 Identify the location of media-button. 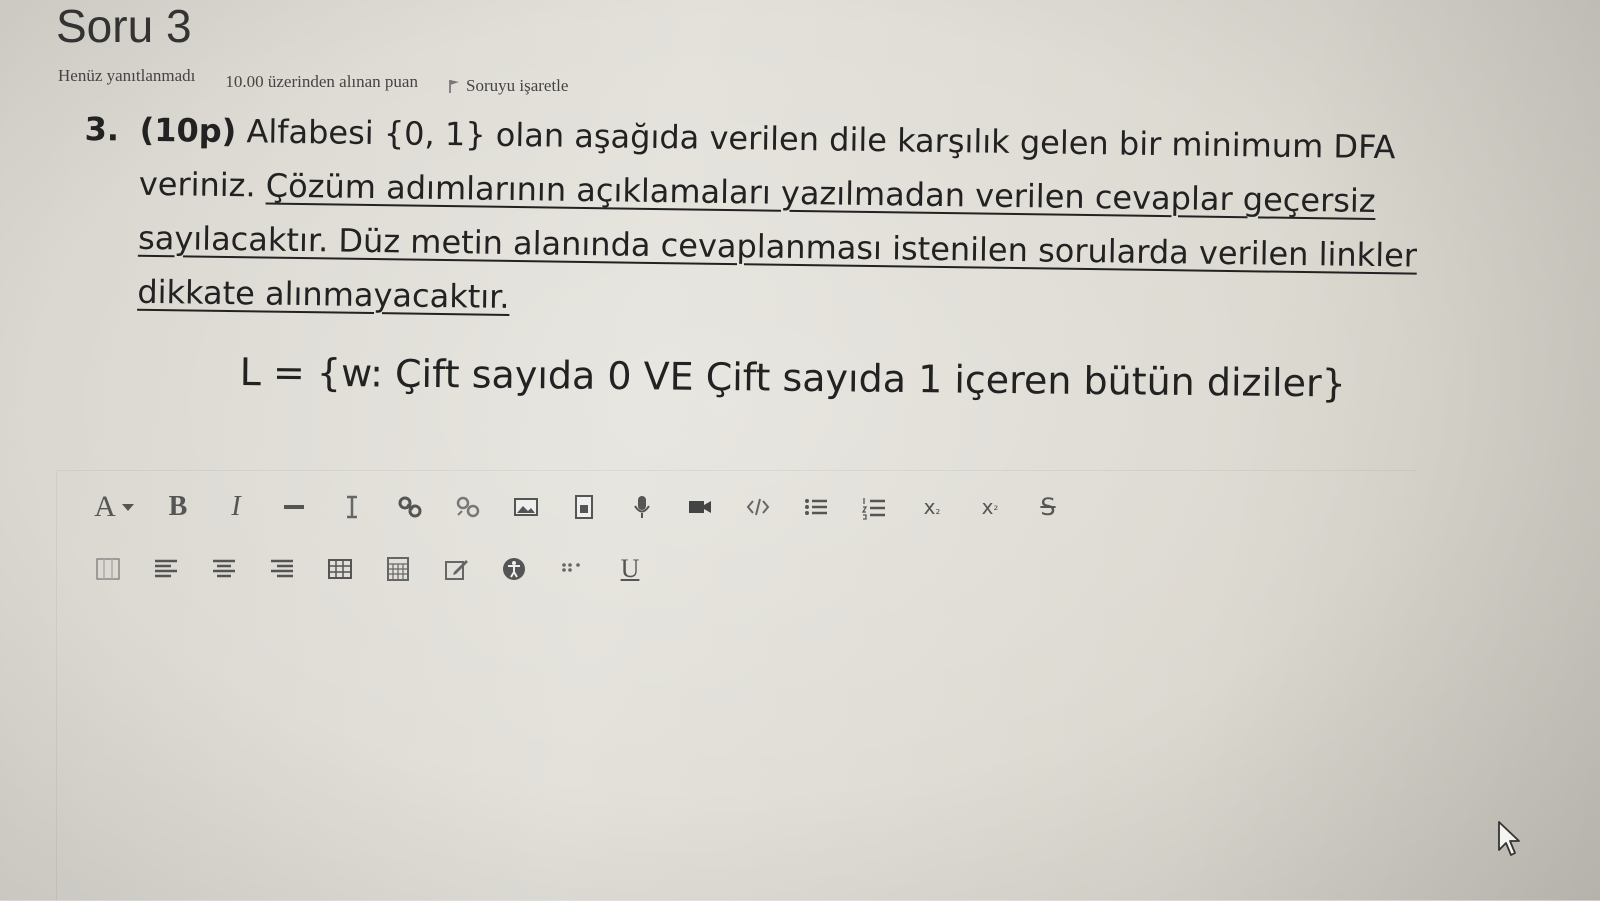
(584, 507).